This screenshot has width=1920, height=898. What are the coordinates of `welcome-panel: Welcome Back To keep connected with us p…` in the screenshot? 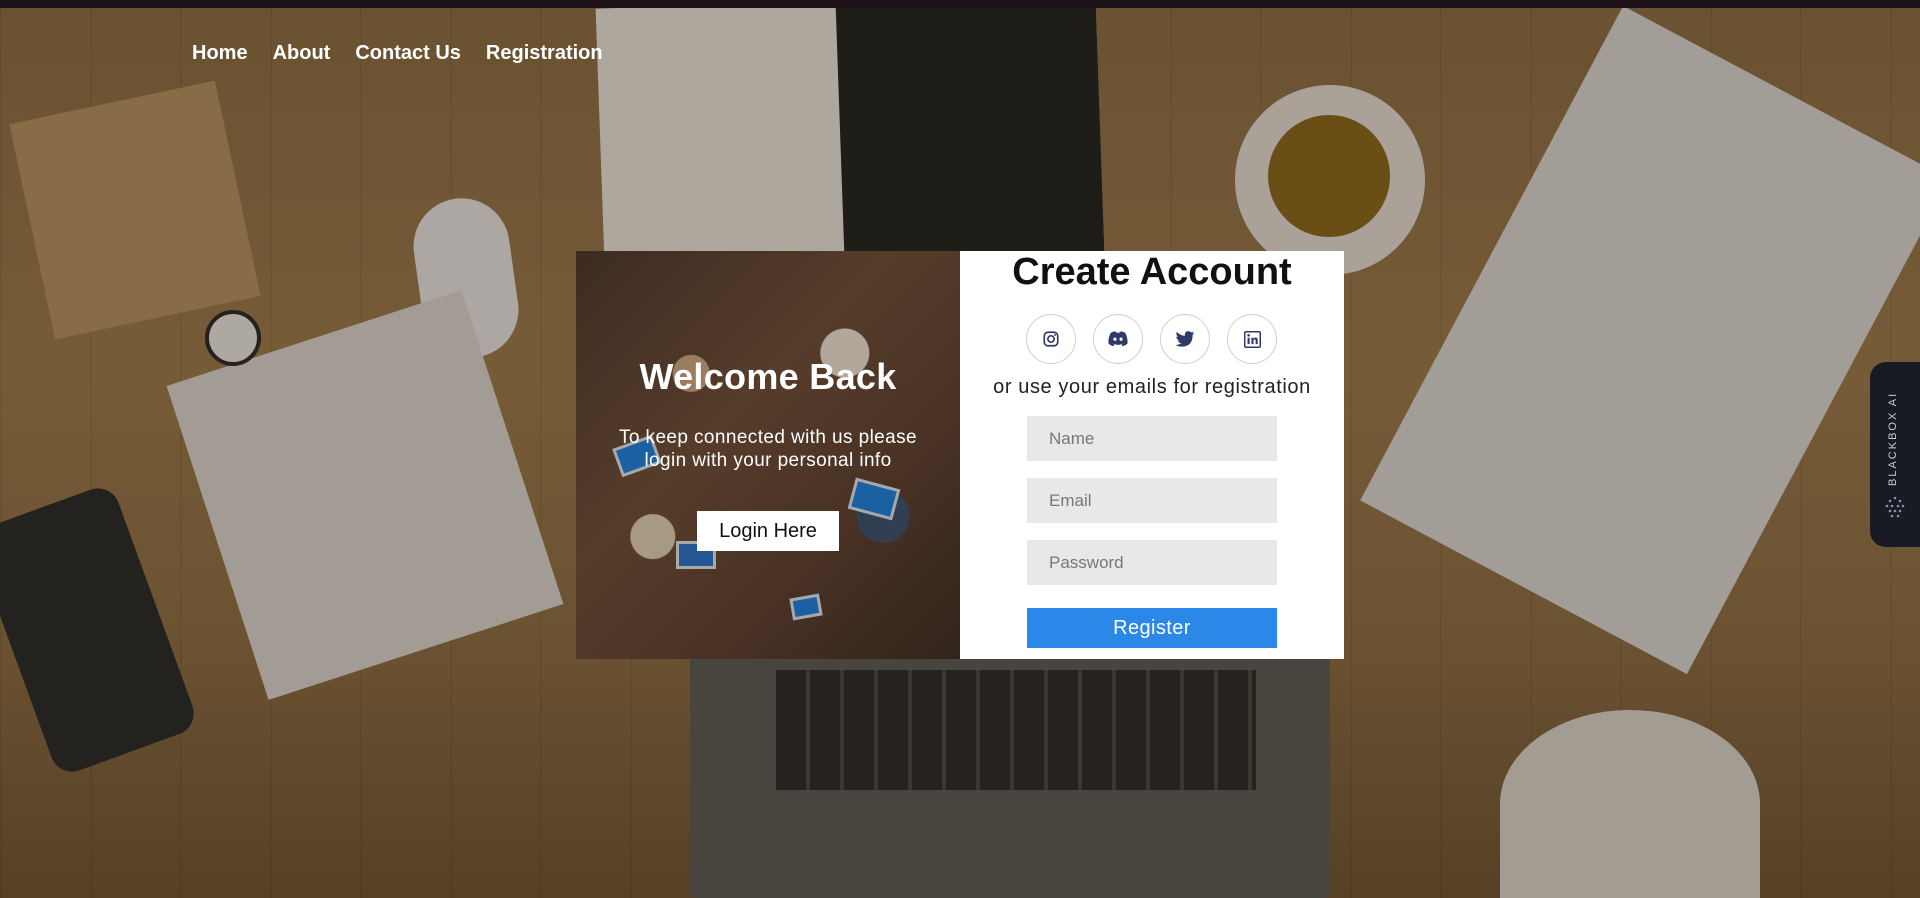 It's located at (768, 455).